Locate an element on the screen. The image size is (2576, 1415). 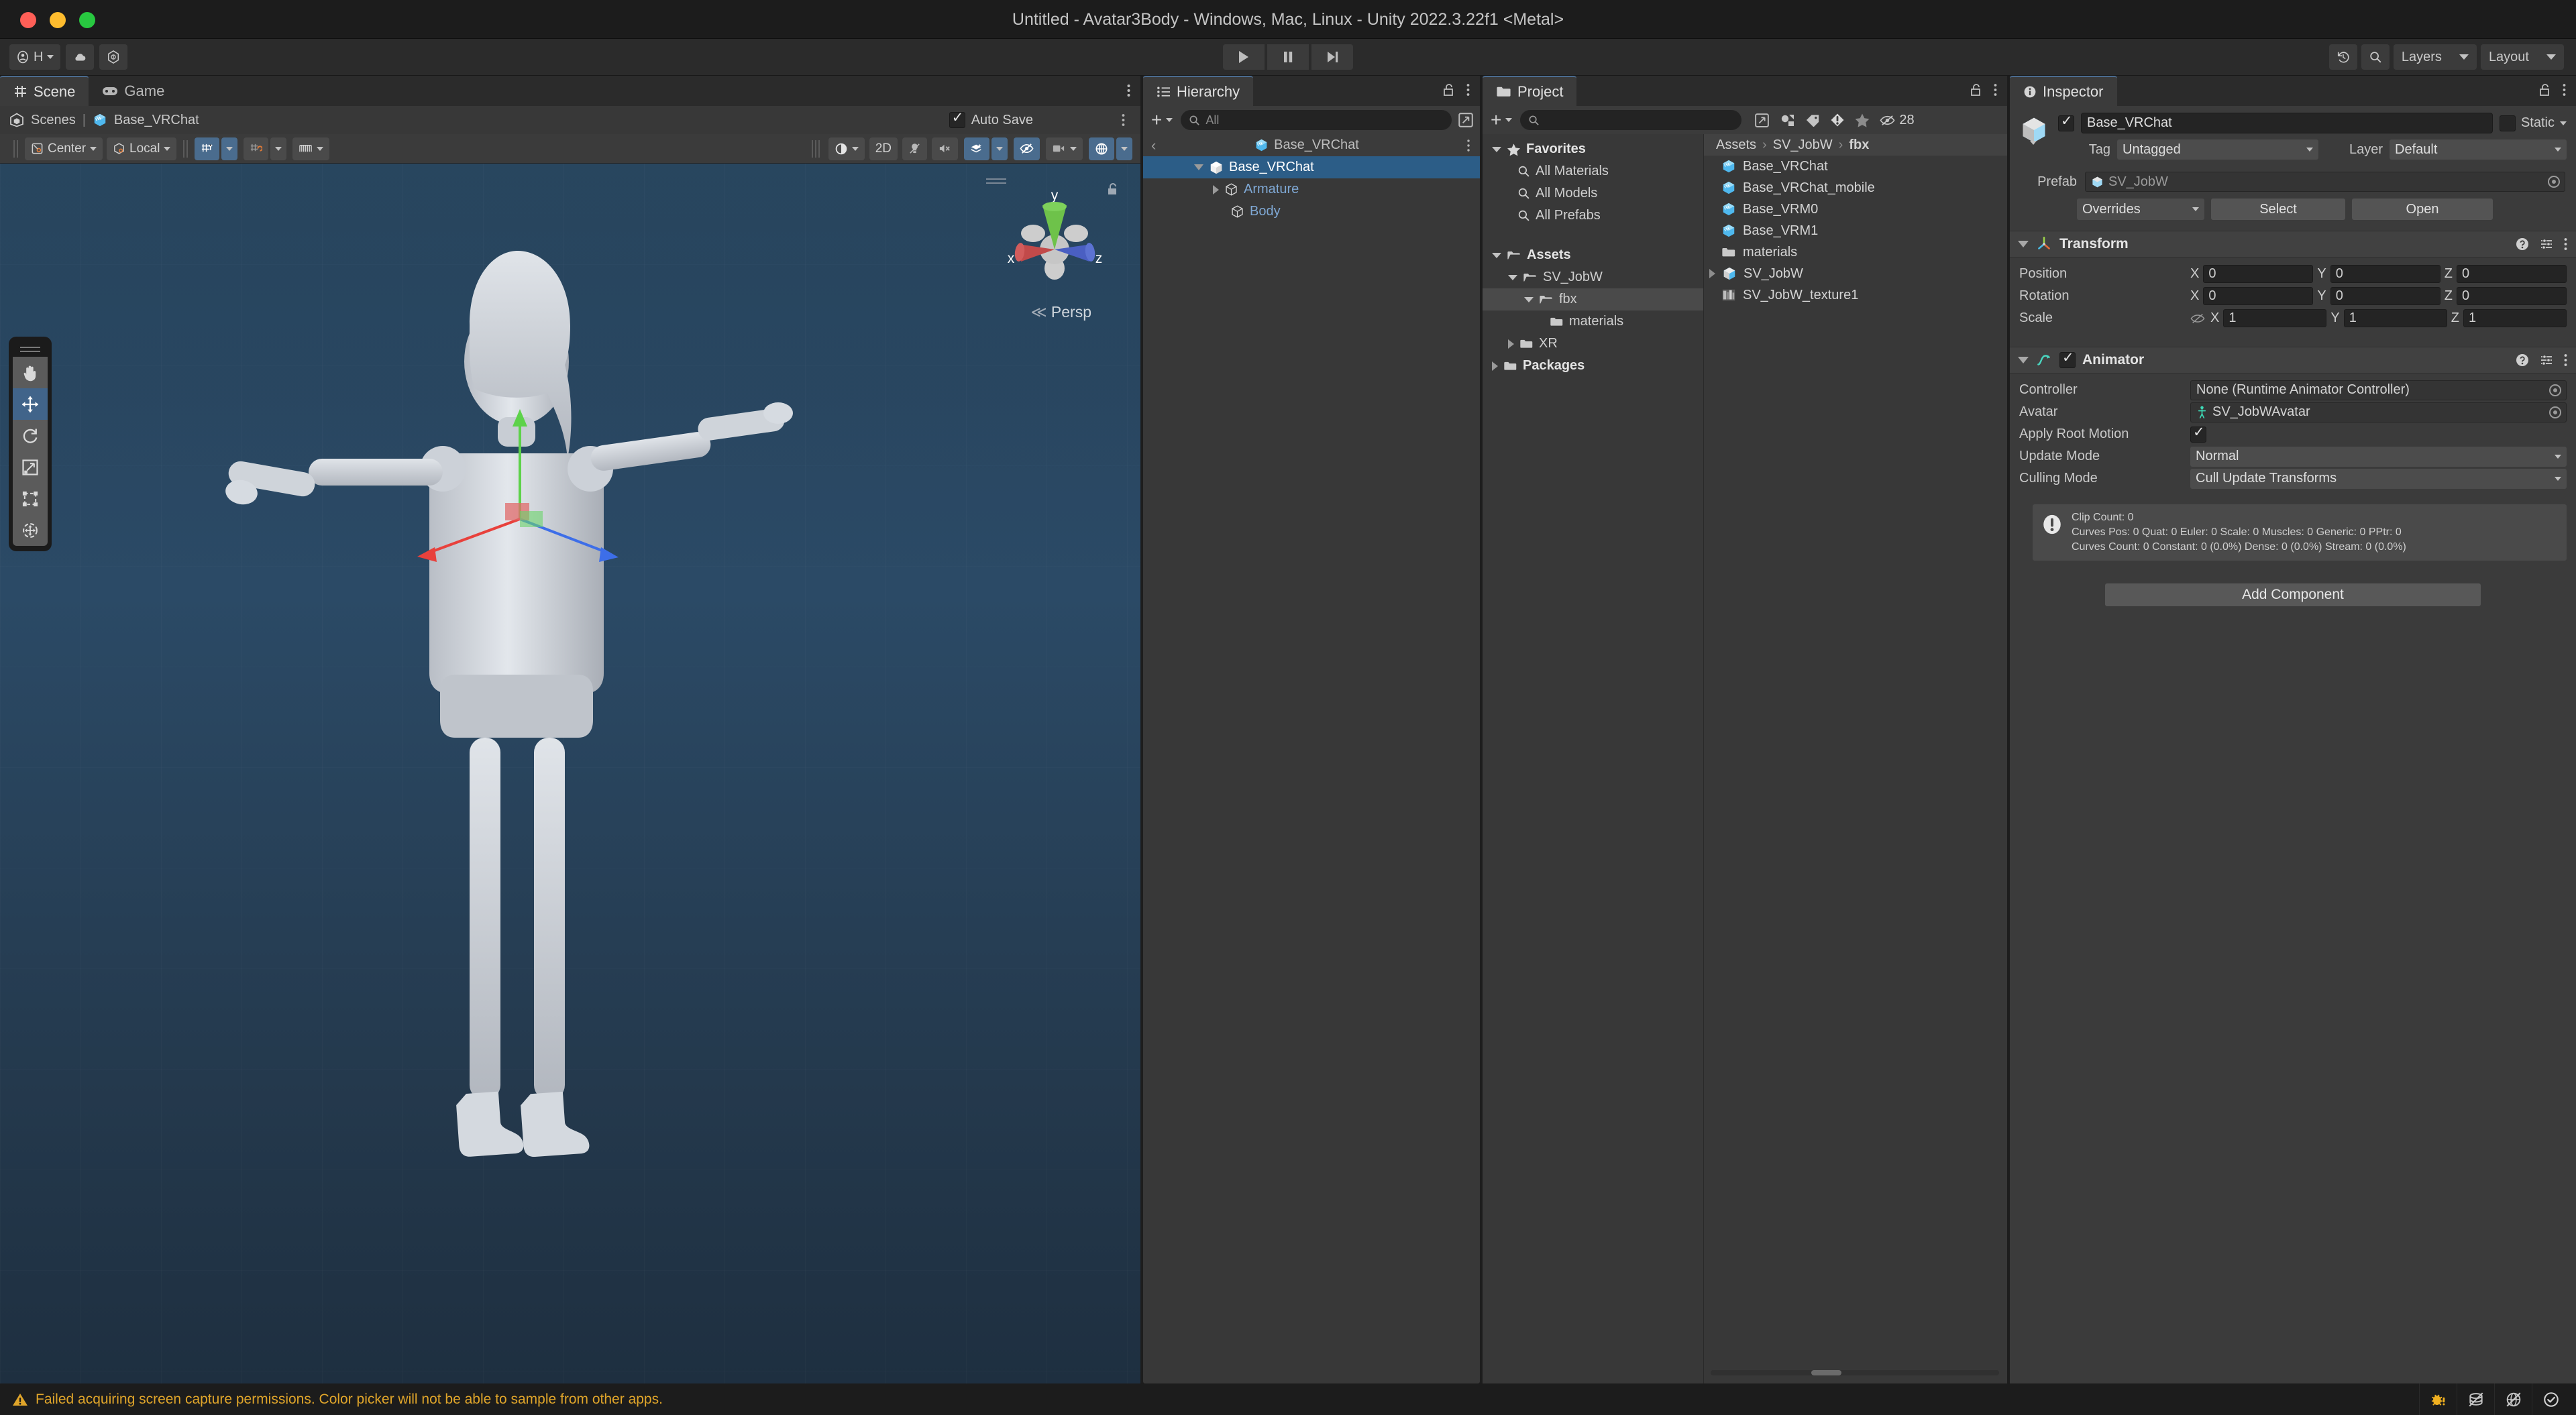
prefab-object-field: SV_JobW is located at coordinates (2325, 182).